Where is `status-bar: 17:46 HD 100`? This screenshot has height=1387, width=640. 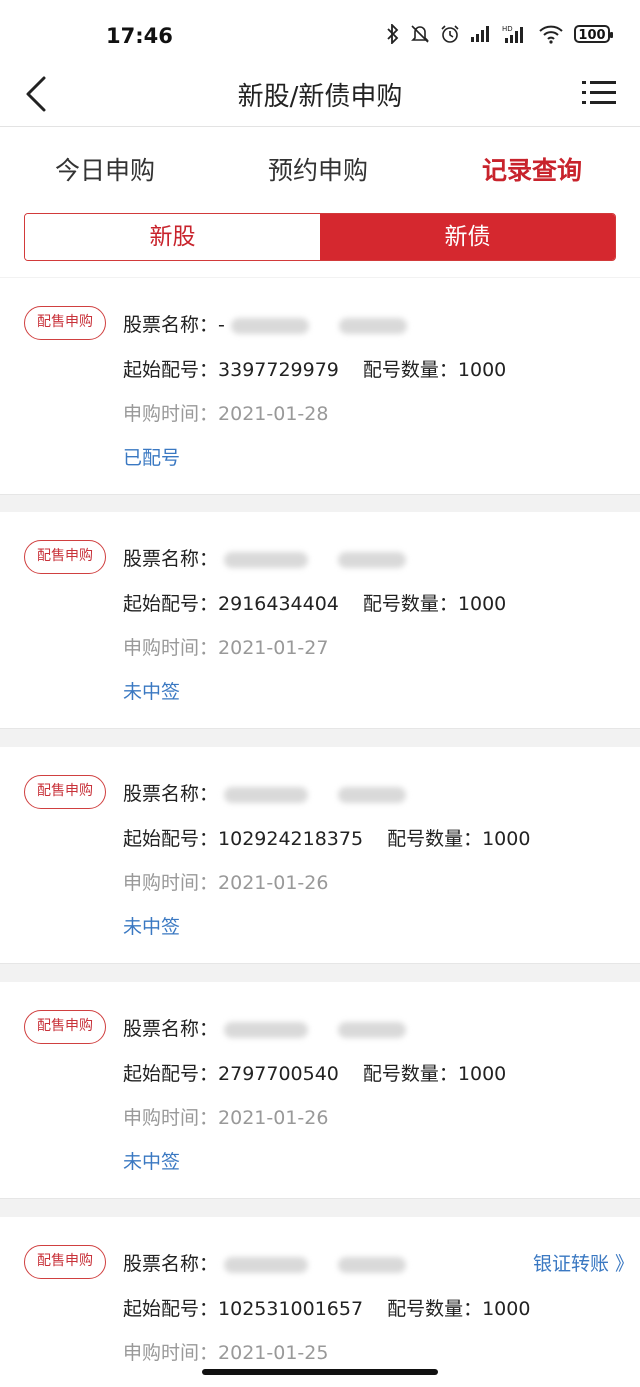 status-bar: 17:46 HD 100 is located at coordinates (320, 31).